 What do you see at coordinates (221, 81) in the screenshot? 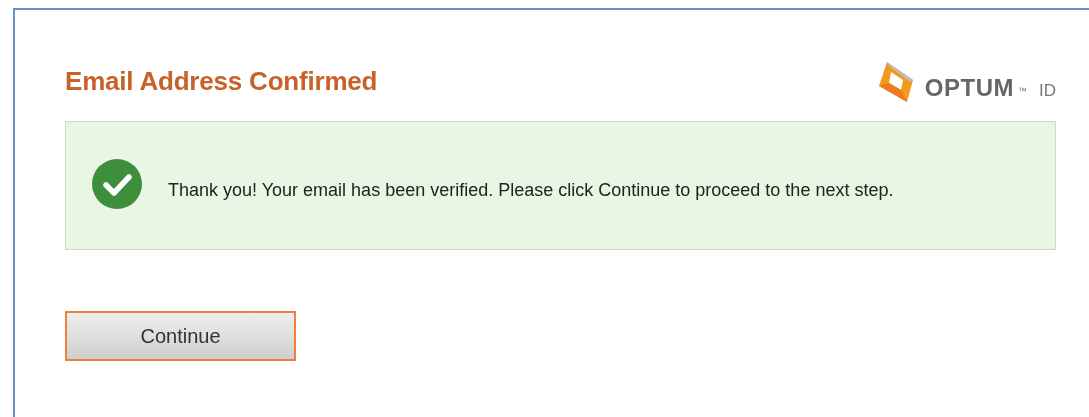
I see `page-title: Email Address Confirmed` at bounding box center [221, 81].